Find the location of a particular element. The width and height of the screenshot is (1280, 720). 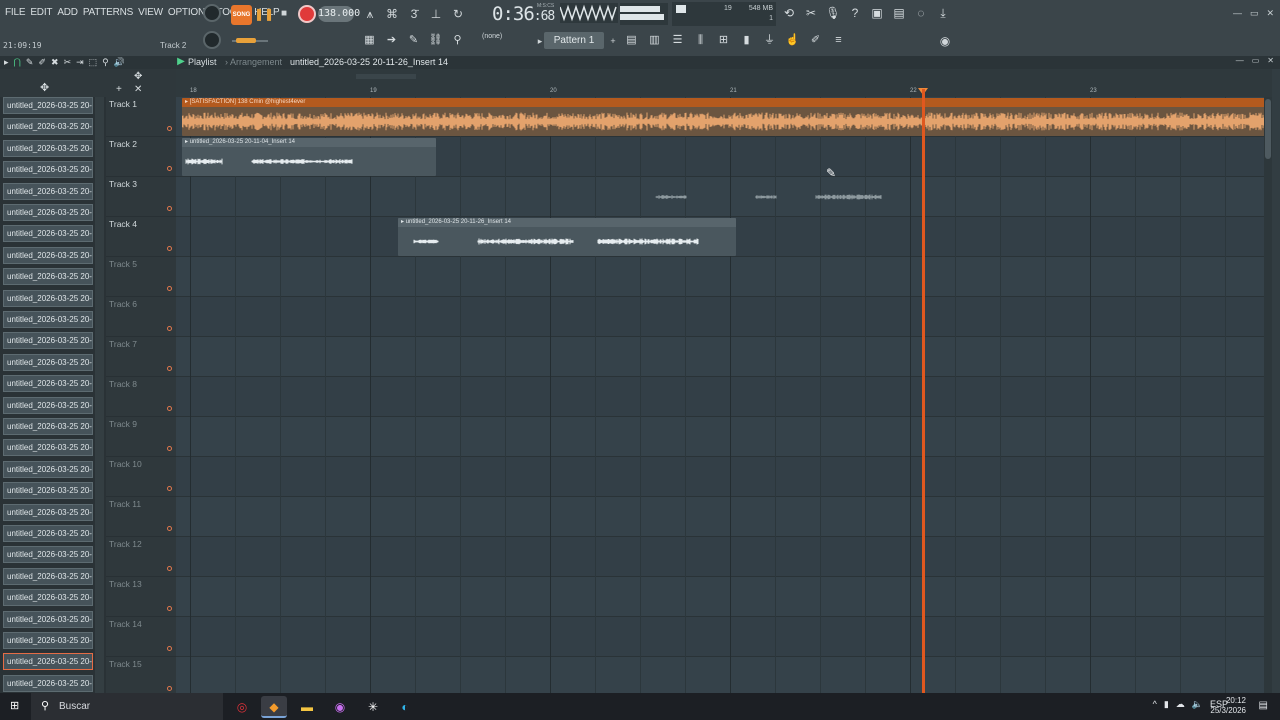

vertical-scrollbar is located at coordinates (1268, 395).